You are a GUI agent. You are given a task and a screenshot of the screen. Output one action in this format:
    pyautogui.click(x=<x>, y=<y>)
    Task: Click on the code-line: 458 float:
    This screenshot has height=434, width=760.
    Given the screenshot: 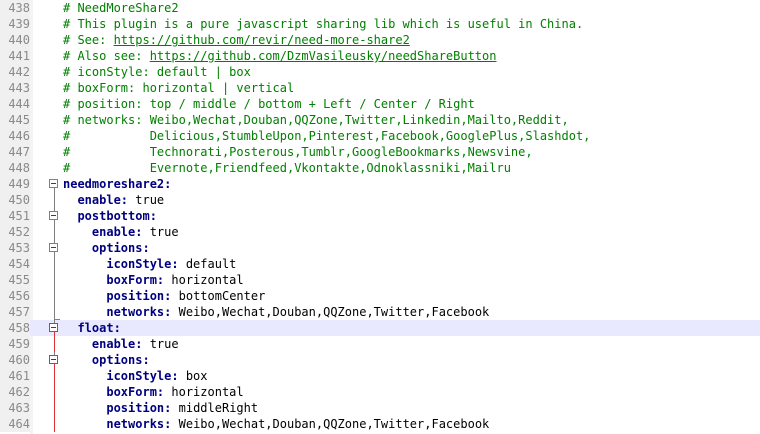 What is the action you would take?
    pyautogui.click(x=380, y=328)
    